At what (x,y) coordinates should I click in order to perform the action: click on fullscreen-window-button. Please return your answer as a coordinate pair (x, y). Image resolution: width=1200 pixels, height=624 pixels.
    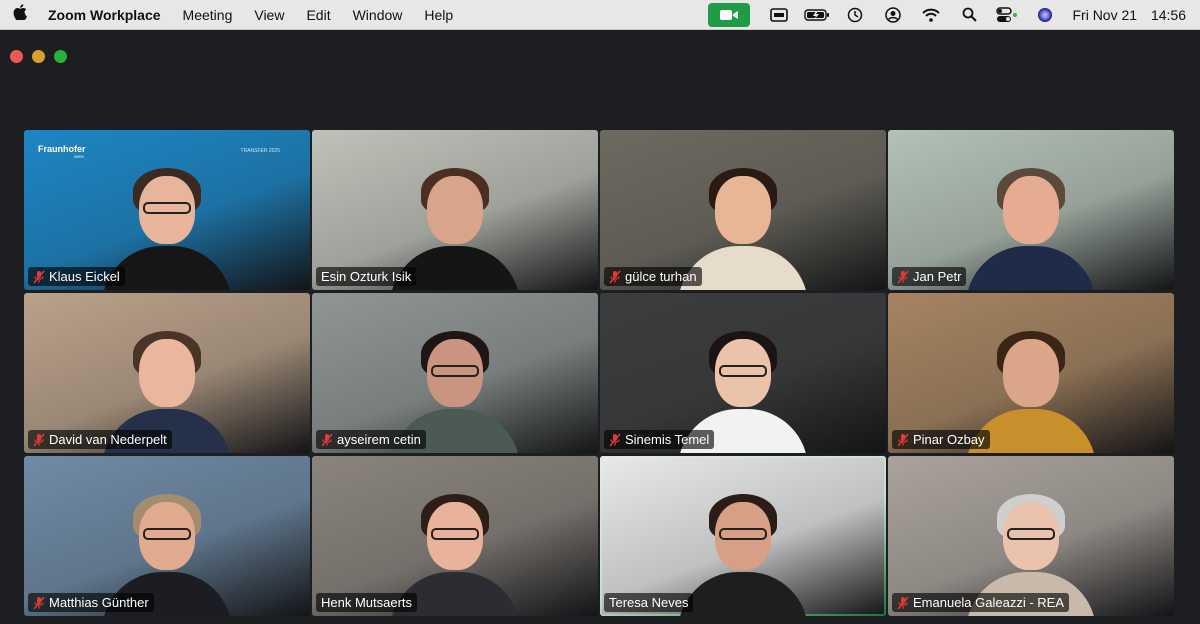
    Looking at the image, I should click on (60, 56).